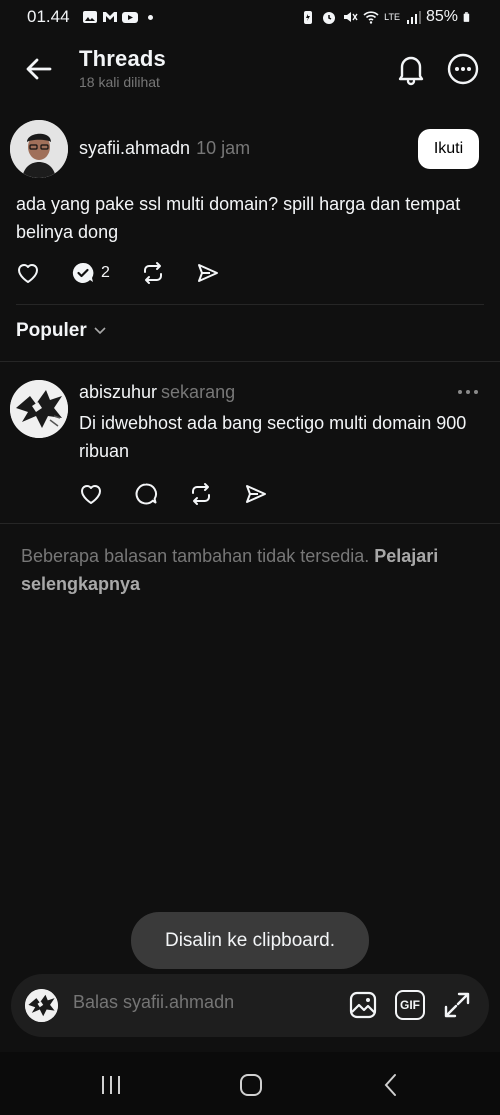 Image resolution: width=500 pixels, height=1115 pixels. I want to click on gallery-notification-icon, so click(89, 17).